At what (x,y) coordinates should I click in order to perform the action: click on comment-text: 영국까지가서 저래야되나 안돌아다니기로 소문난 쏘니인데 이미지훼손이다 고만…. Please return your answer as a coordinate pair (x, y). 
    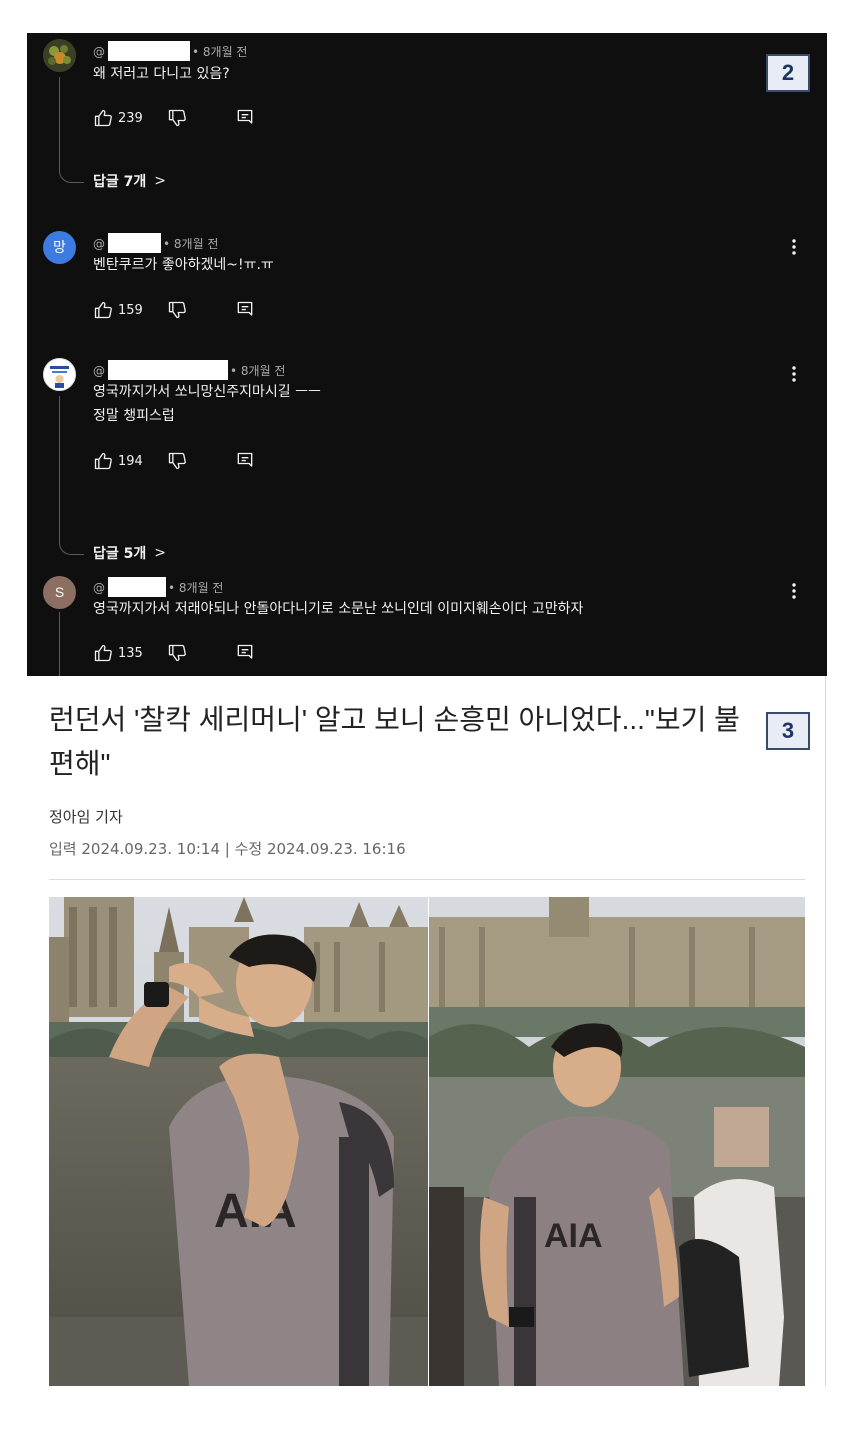
    Looking at the image, I should click on (338, 609).